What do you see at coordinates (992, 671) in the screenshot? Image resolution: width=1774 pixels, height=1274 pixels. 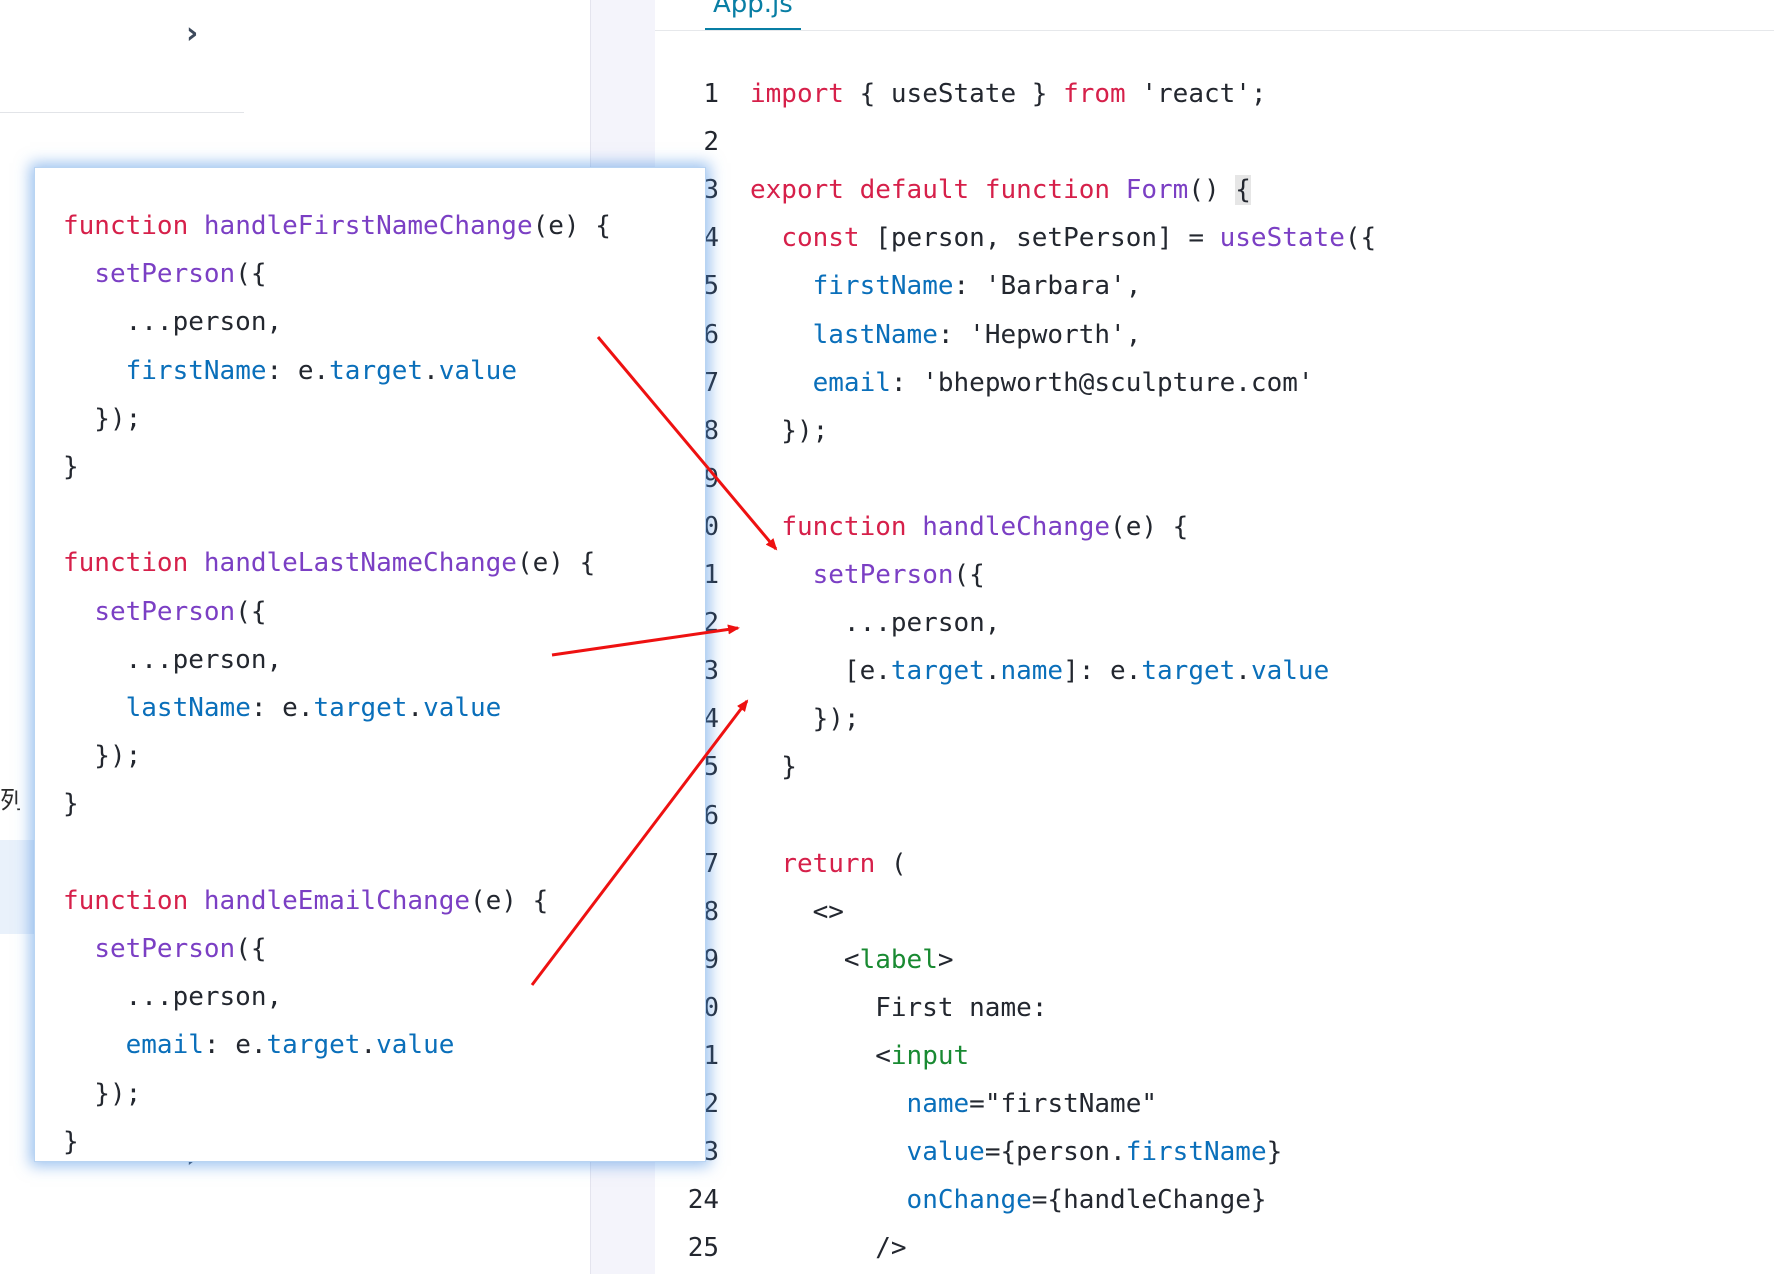 I see `code-token: .` at bounding box center [992, 671].